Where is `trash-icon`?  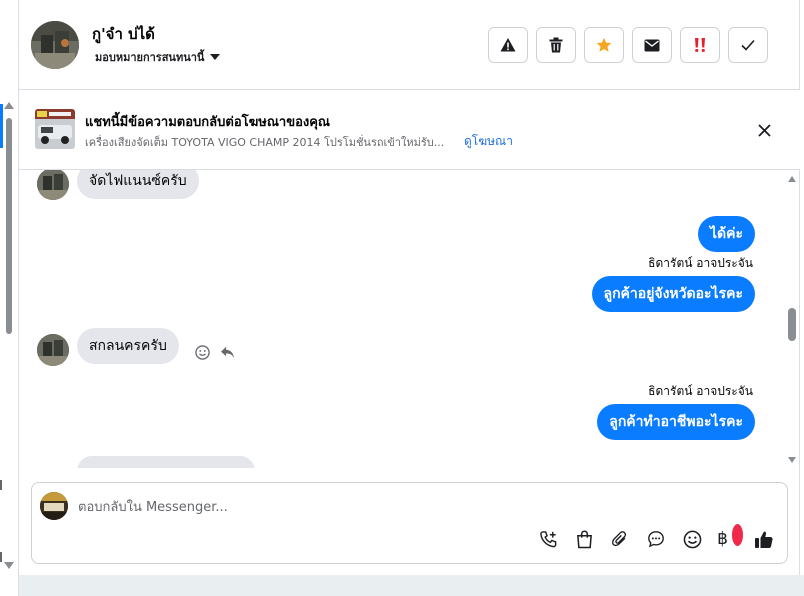
trash-icon is located at coordinates (556, 45).